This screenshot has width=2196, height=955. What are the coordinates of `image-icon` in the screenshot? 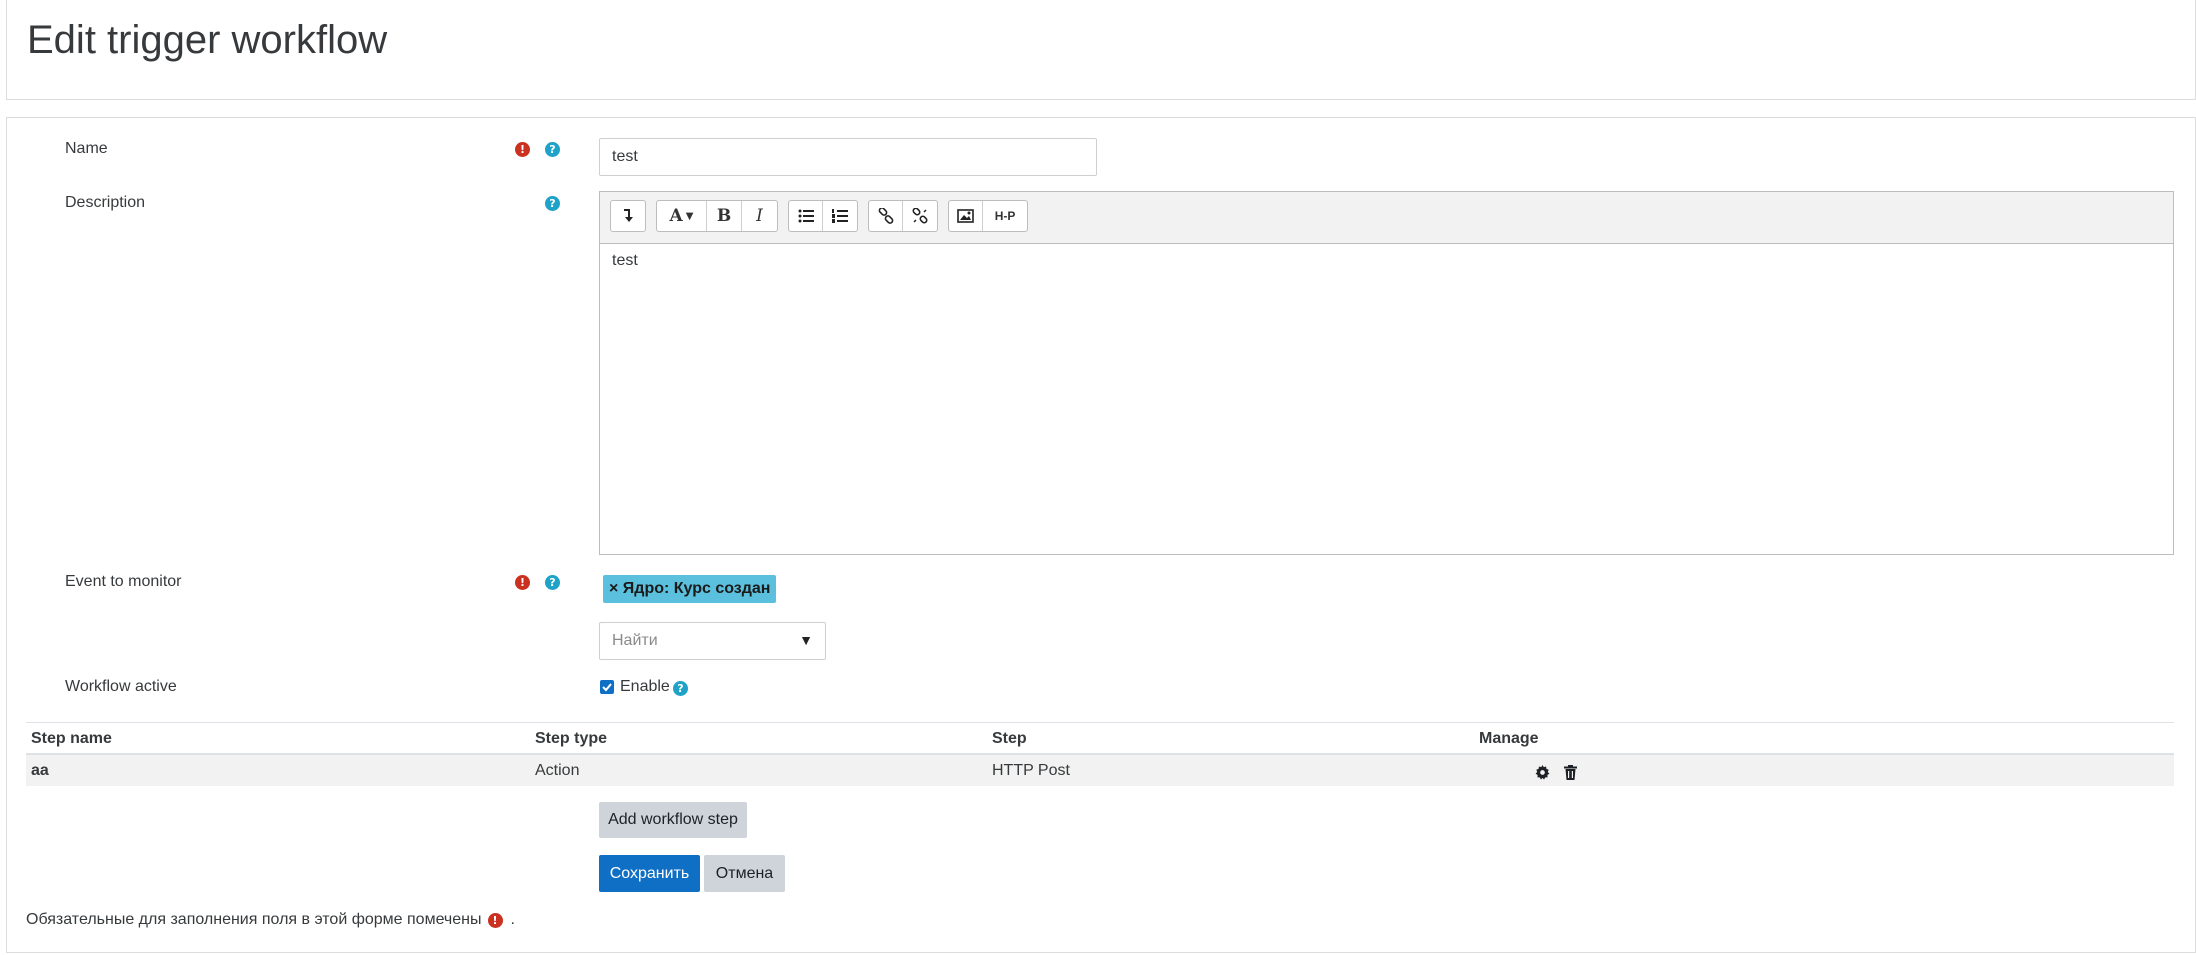 It's located at (965, 216).